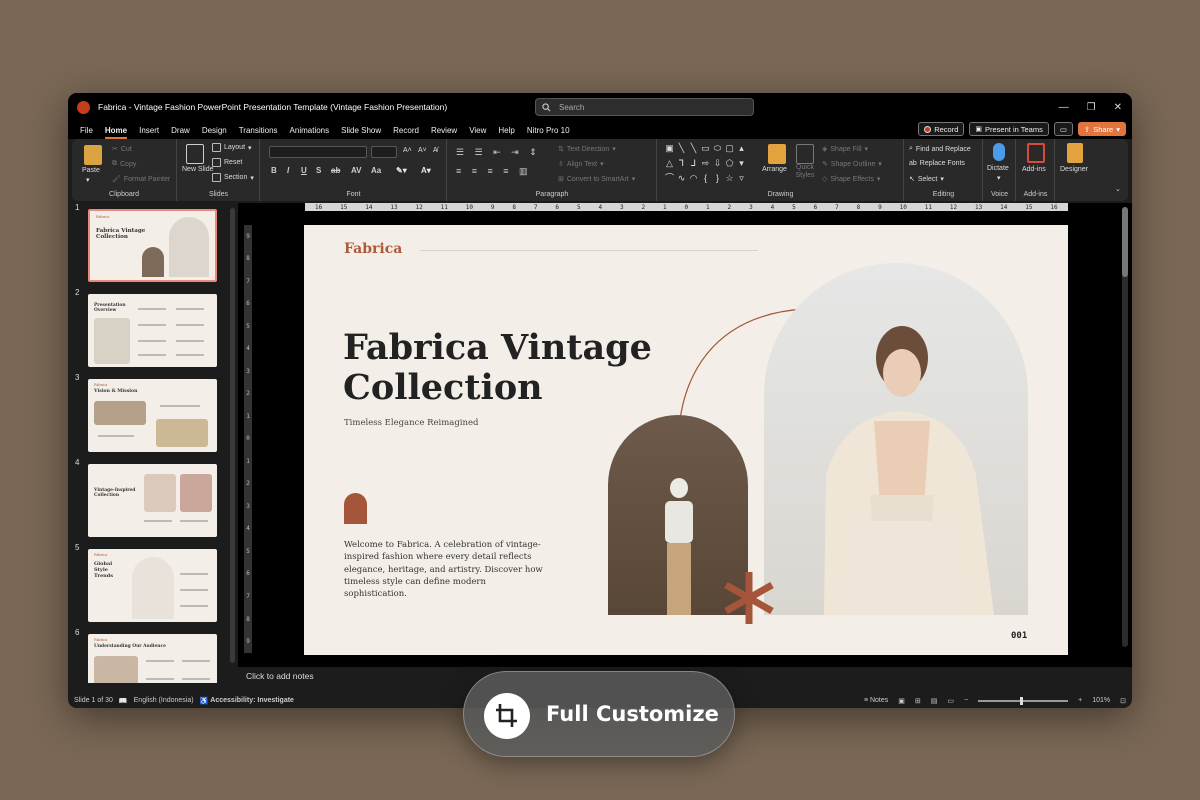 Image resolution: width=1200 pixels, height=800 pixels. I want to click on format-painter-button: 🖌 Format Painter, so click(141, 179).